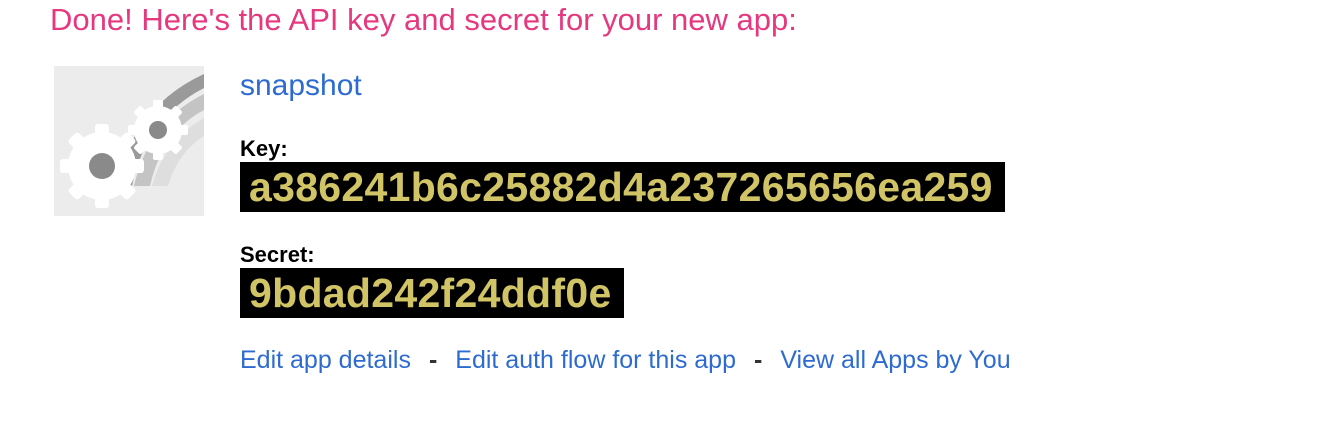  Describe the element at coordinates (595, 360) in the screenshot. I see `edit-auth-flow-link: Edit auth flow for this app` at that location.